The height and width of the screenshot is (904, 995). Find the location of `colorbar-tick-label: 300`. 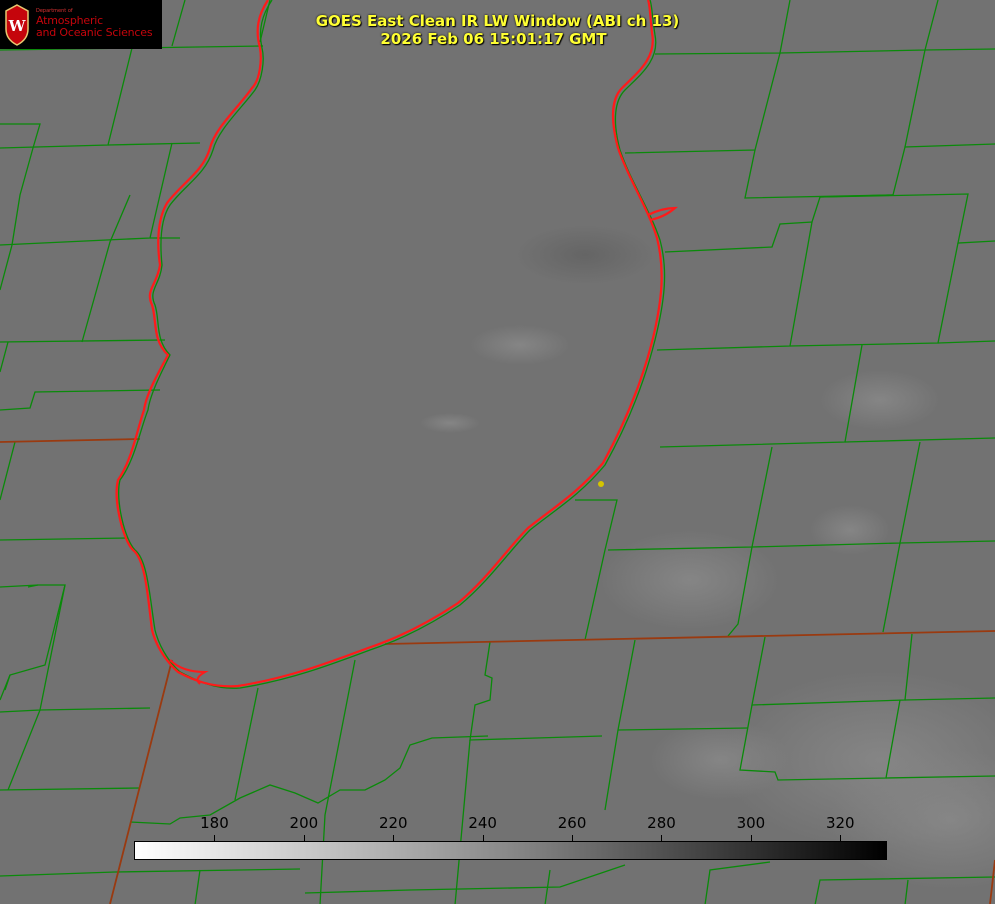

colorbar-tick-label: 300 is located at coordinates (751, 823).